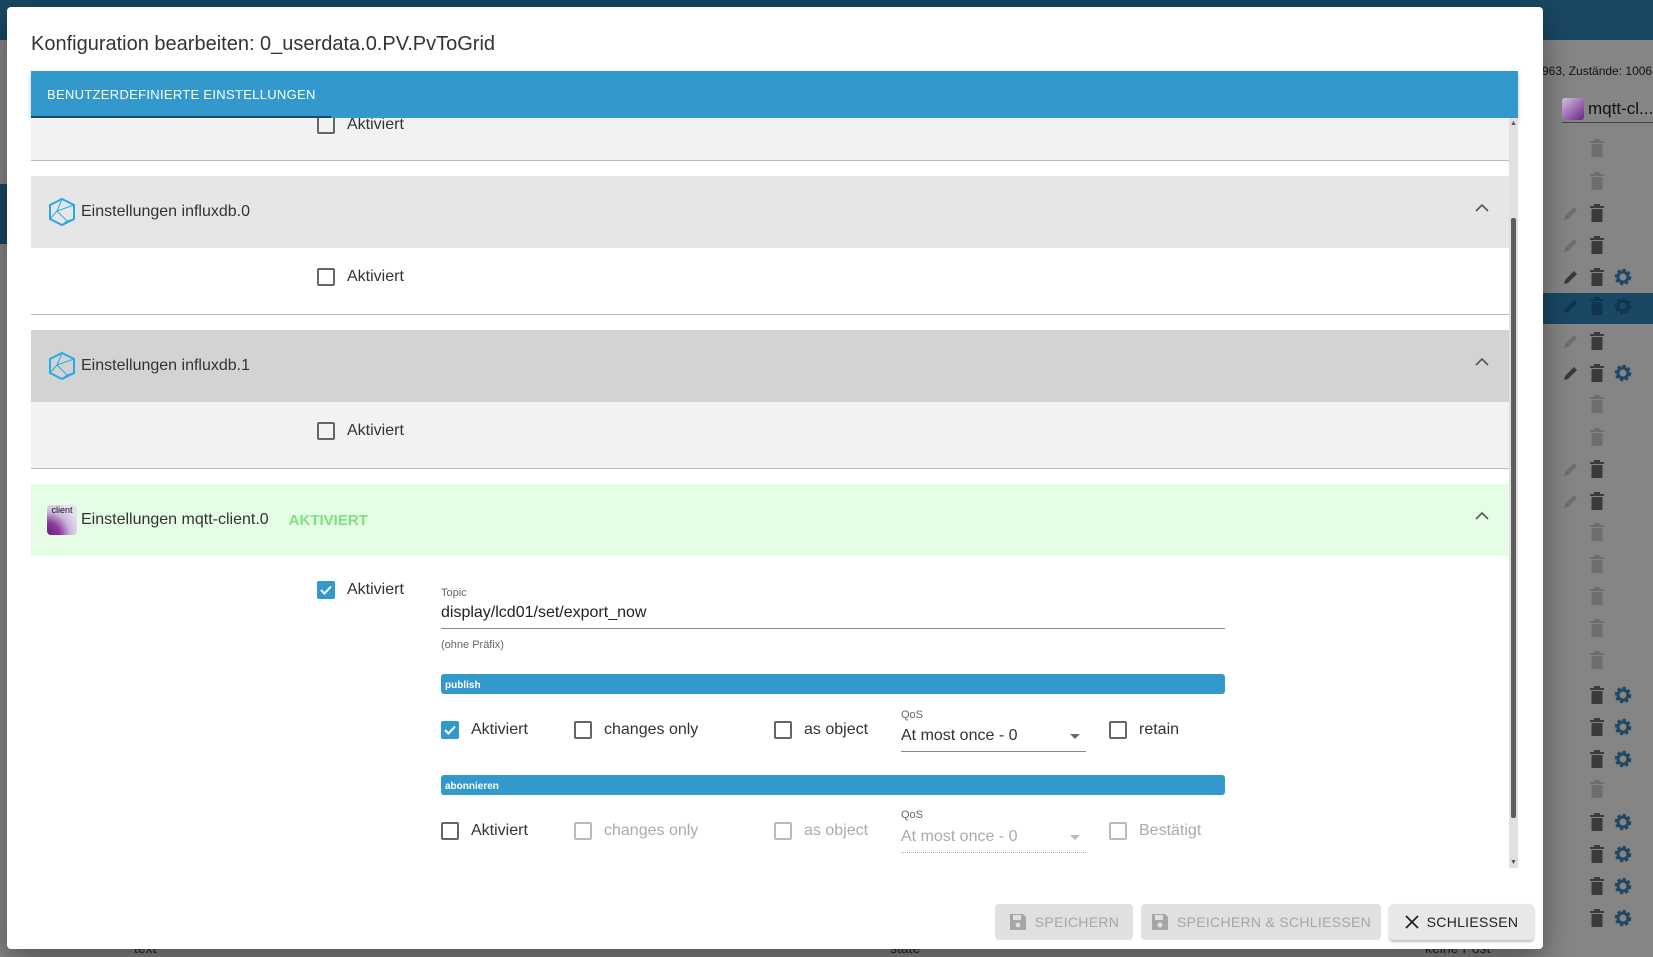  I want to click on section-title: Einstellungen mqtt-client.0, so click(175, 519).